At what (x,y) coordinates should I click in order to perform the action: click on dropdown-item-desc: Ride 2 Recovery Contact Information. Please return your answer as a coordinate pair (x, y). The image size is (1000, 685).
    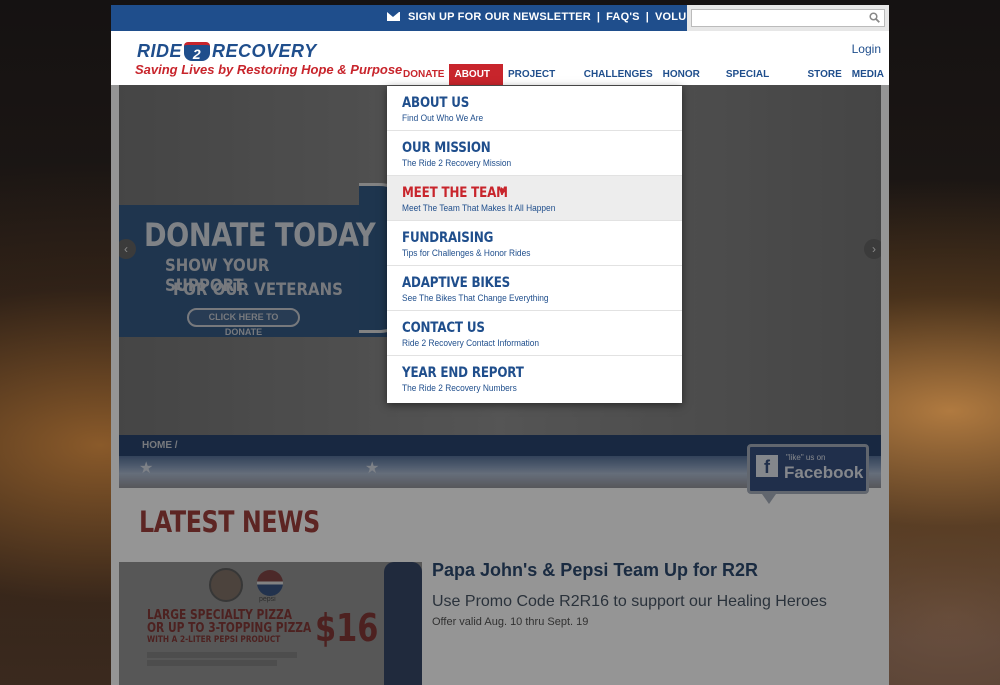
    Looking at the image, I should click on (471, 343).